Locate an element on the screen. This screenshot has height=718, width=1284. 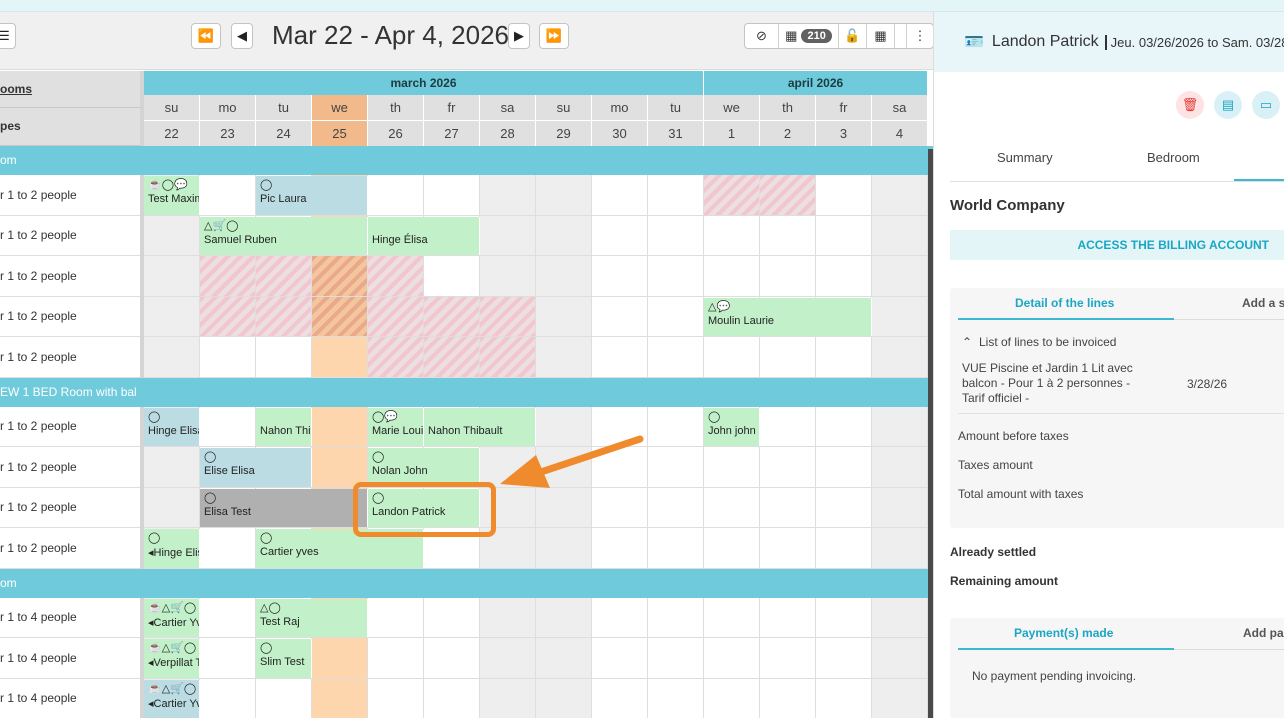
filter-settings-button: ☰ is located at coordinates (8, 36).